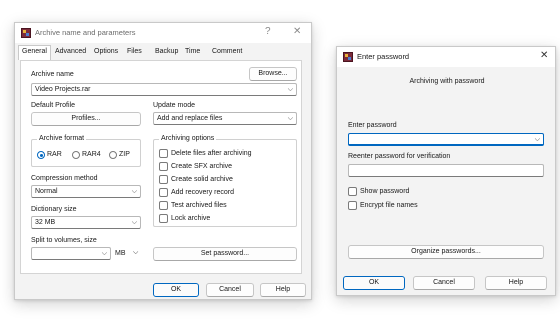  Describe the element at coordinates (52, 74) in the screenshot. I see `archive-name-label: Archive name` at that location.